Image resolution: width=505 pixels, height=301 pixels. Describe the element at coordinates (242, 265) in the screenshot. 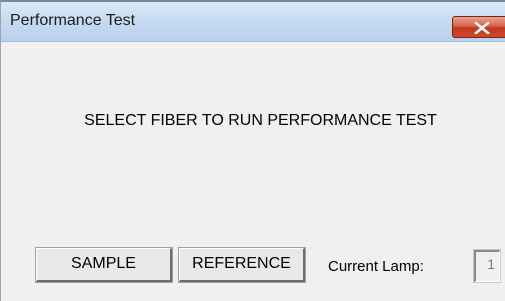

I see `reference-button: REFERENCE` at that location.